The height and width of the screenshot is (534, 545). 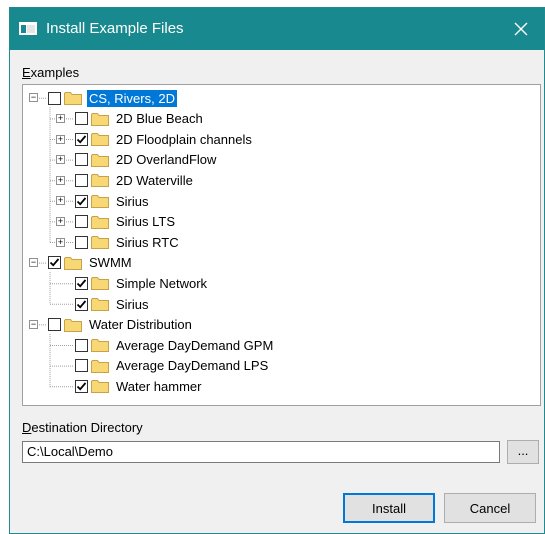 I want to click on tree-item-label: Average DayDemand LPS, so click(x=192, y=366).